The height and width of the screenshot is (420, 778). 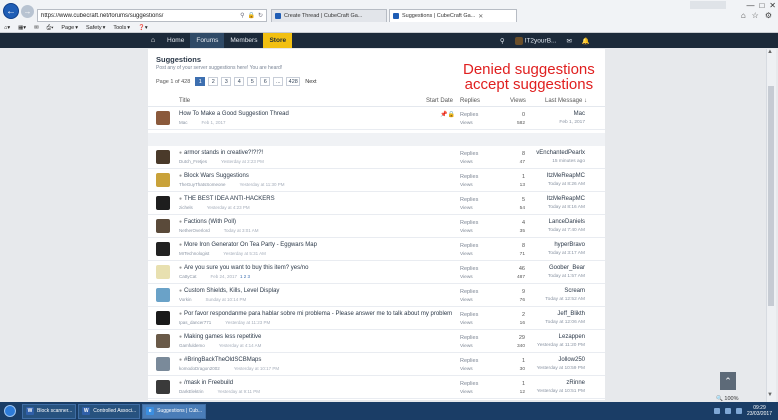 I want to click on page-link-last: 428, so click(x=293, y=81).